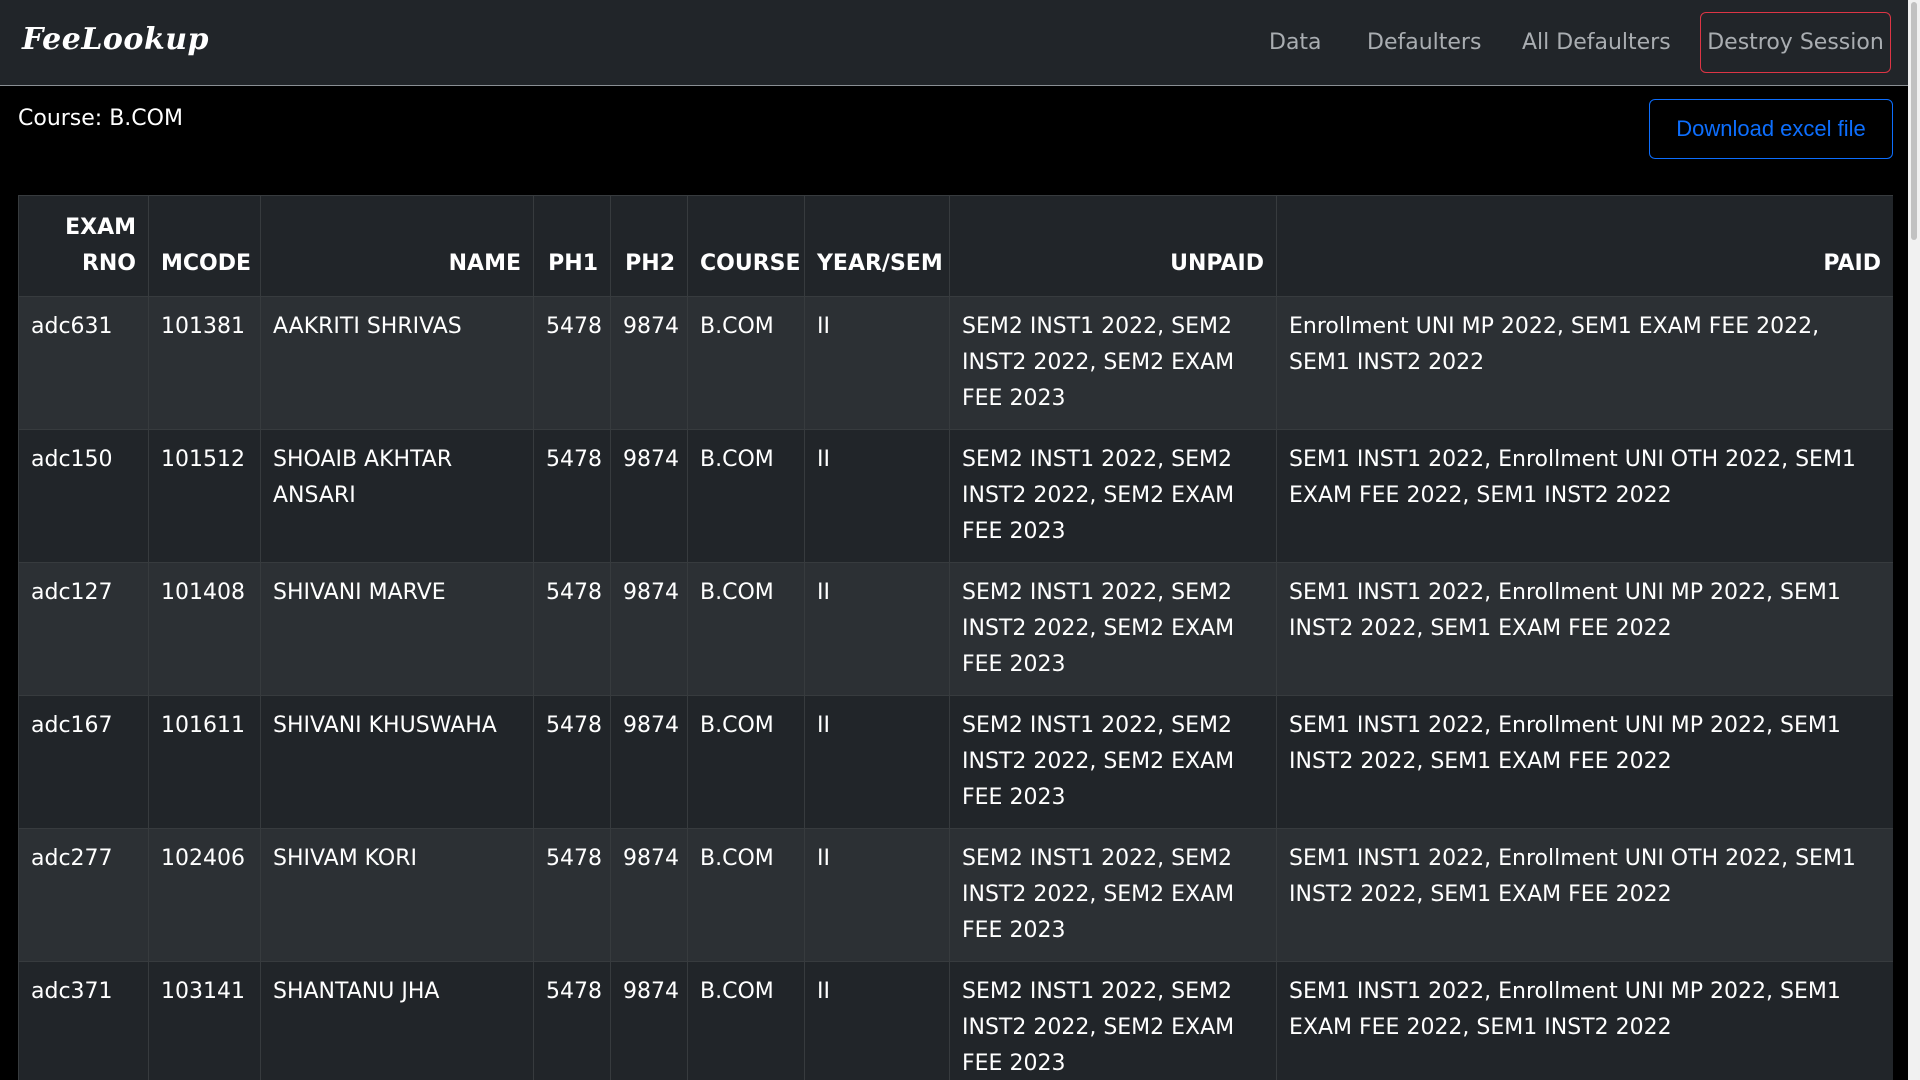  Describe the element at coordinates (397, 1020) in the screenshot. I see `cell-name: SHANTANU JHA` at that location.